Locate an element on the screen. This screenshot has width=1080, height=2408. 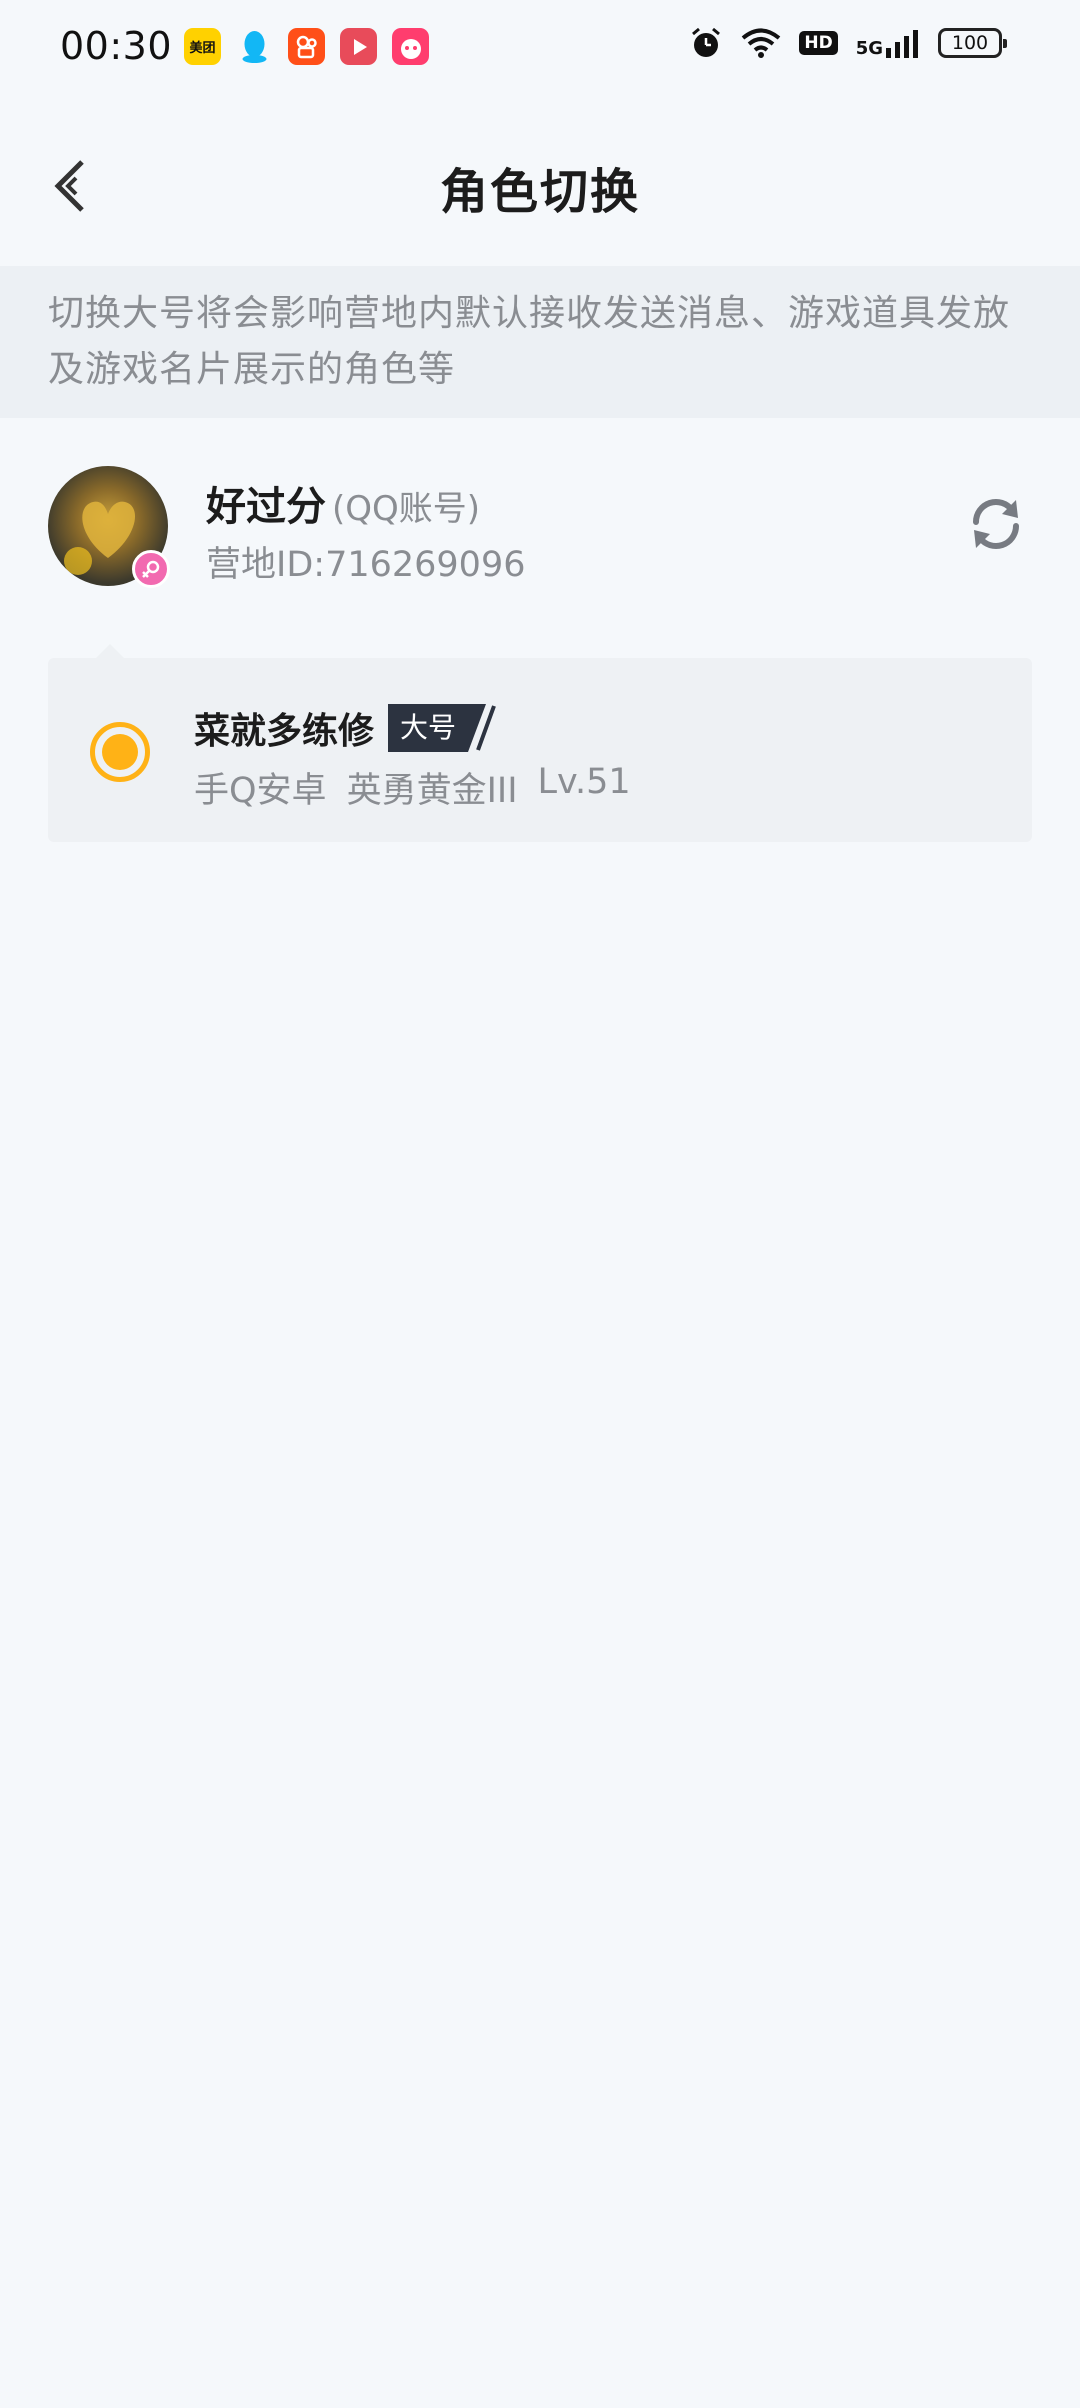
alarm-icon is located at coordinates (706, 42).